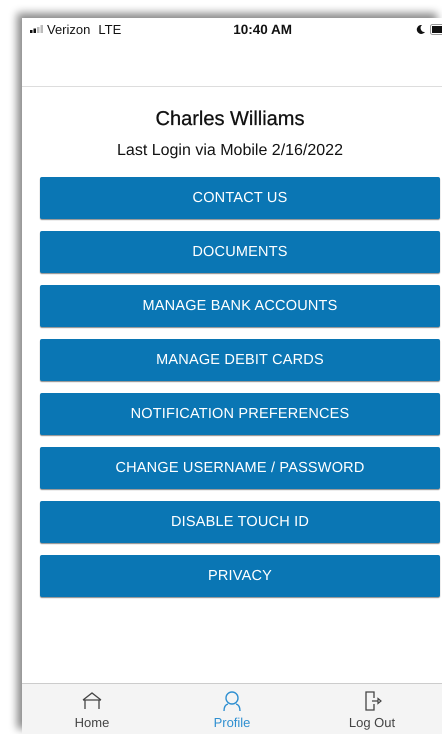 Image resolution: width=442 pixels, height=734 pixels. What do you see at coordinates (436, 29) in the screenshot?
I see `battery-icon` at bounding box center [436, 29].